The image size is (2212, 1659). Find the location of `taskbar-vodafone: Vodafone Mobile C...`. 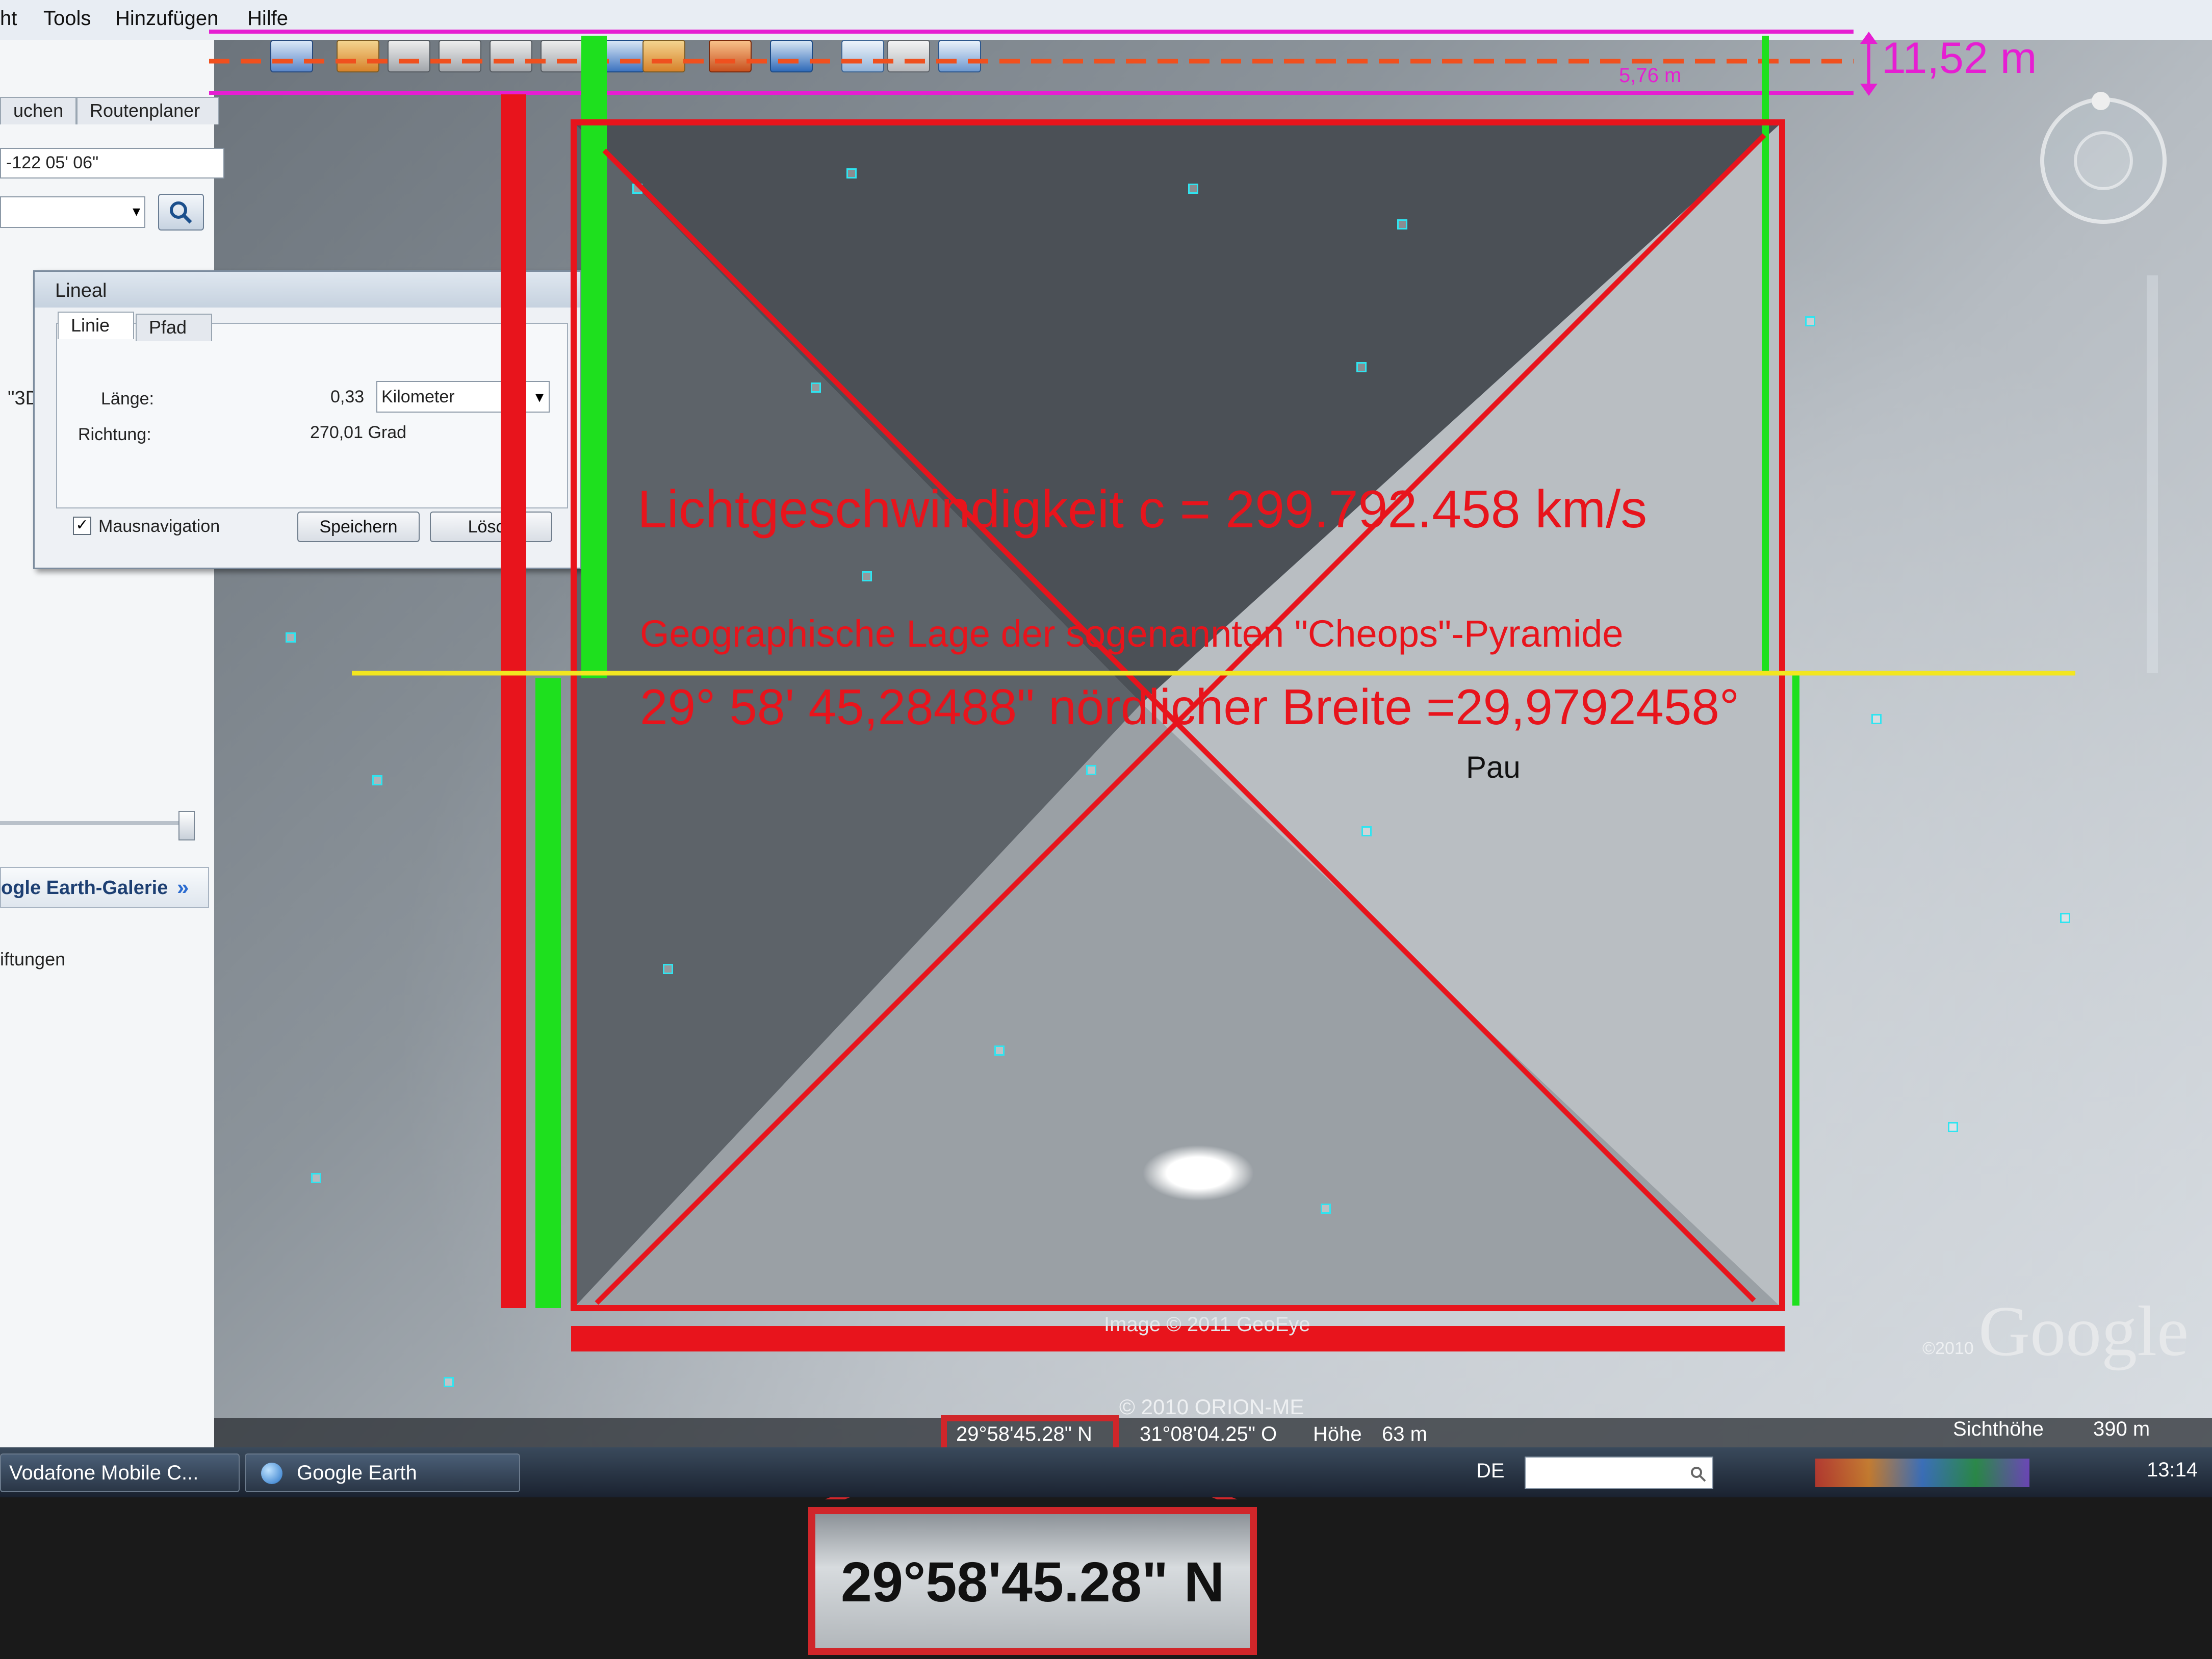

taskbar-vodafone: Vodafone Mobile C... is located at coordinates (120, 1472).